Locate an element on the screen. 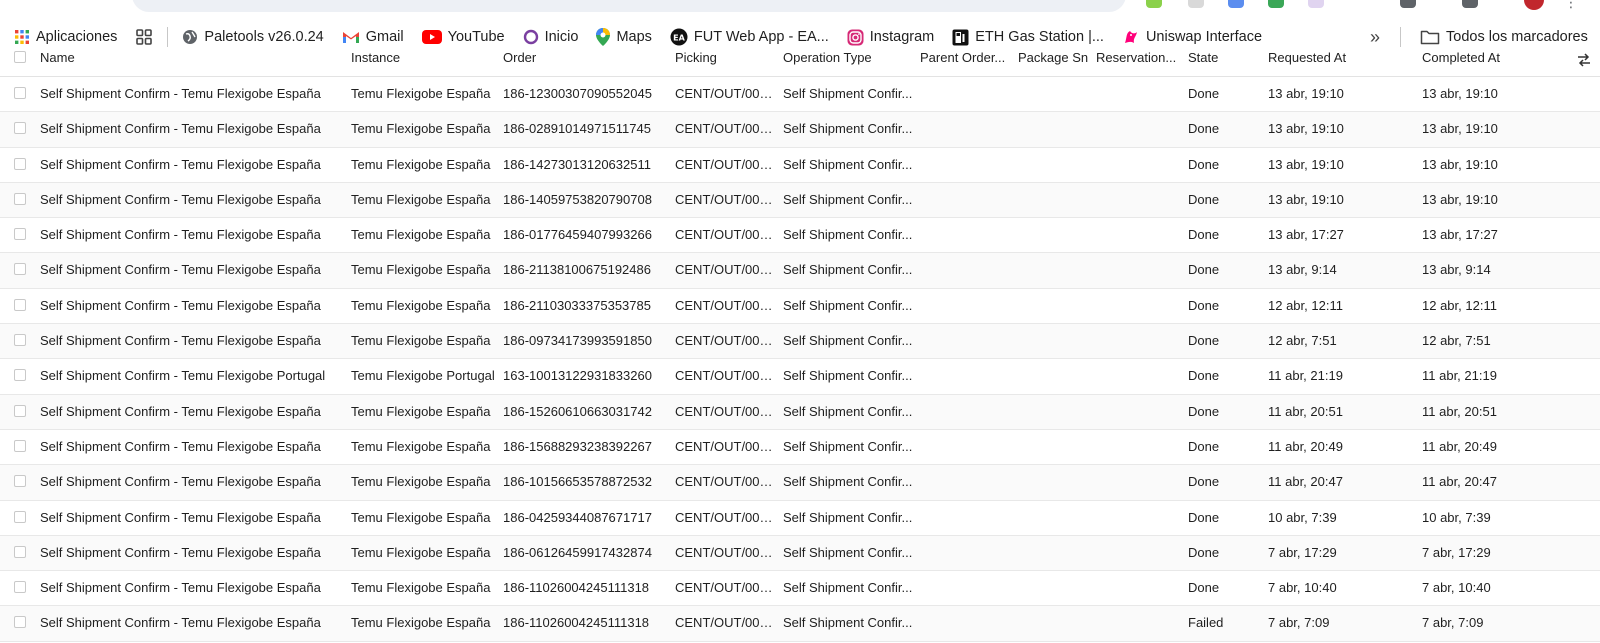 The width and height of the screenshot is (1600, 643). column-header-package-sn: Package Sn is located at coordinates (1055, 57).